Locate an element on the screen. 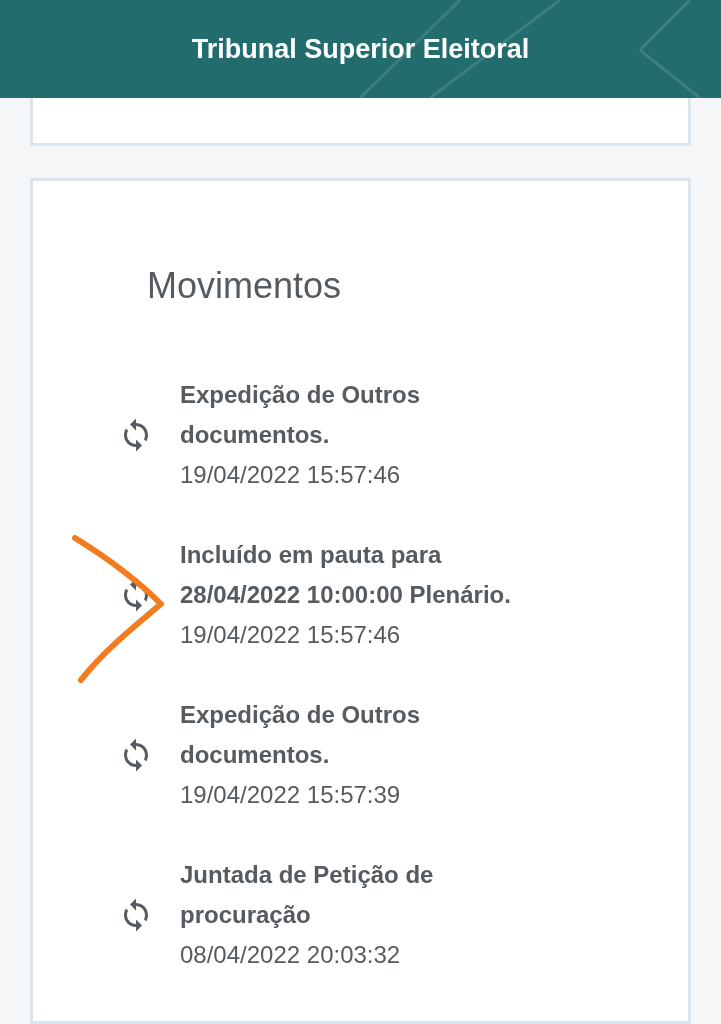 The width and height of the screenshot is (721, 1024). movement-title: Incluído em pauta para 28/04/2022 10:00:00 Plenário. is located at coordinates (346, 575).